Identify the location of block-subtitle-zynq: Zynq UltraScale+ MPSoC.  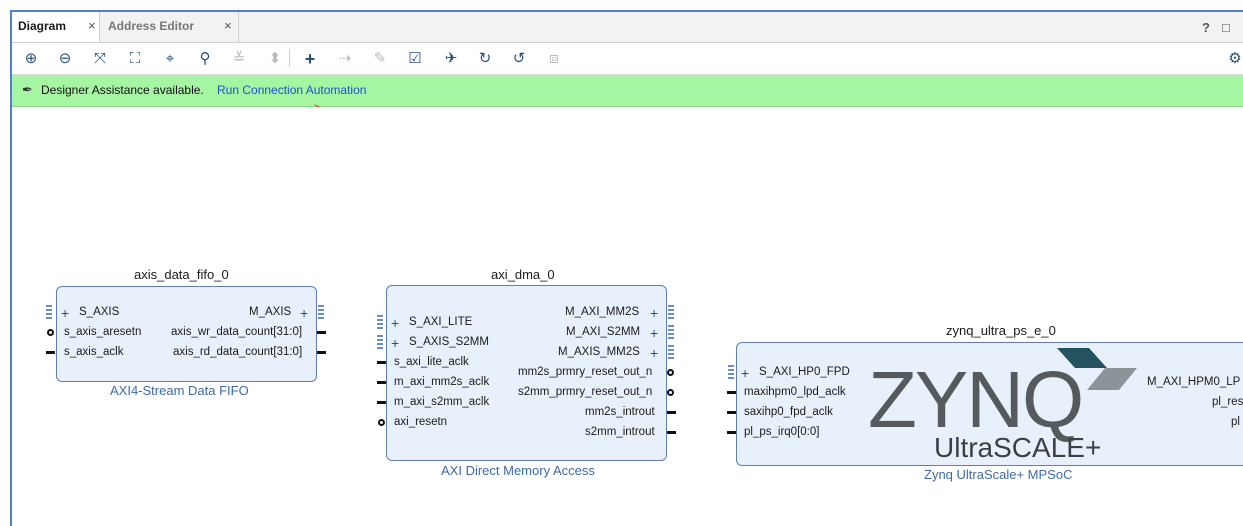
(998, 474).